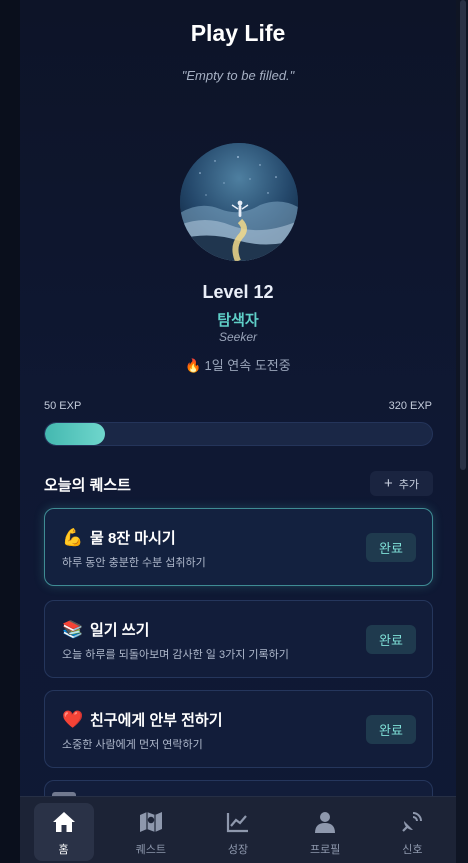 The height and width of the screenshot is (863, 468). I want to click on streak-status: 🔥 1일 연속 도전중, so click(238, 364).